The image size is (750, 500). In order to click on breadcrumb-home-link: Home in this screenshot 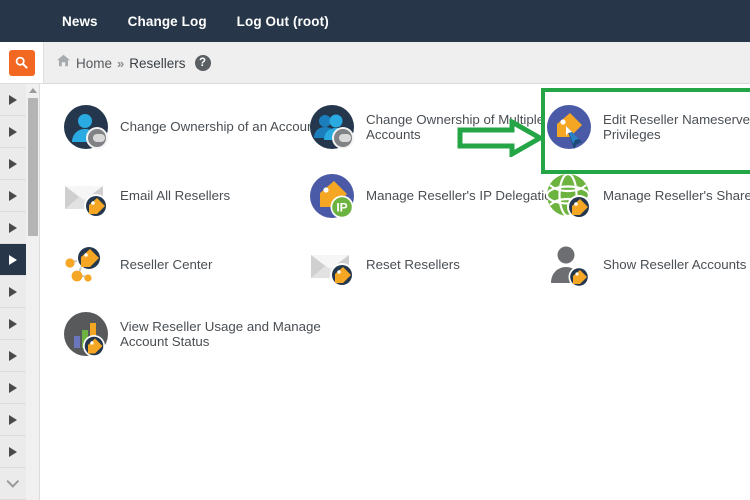, I will do `click(94, 63)`.